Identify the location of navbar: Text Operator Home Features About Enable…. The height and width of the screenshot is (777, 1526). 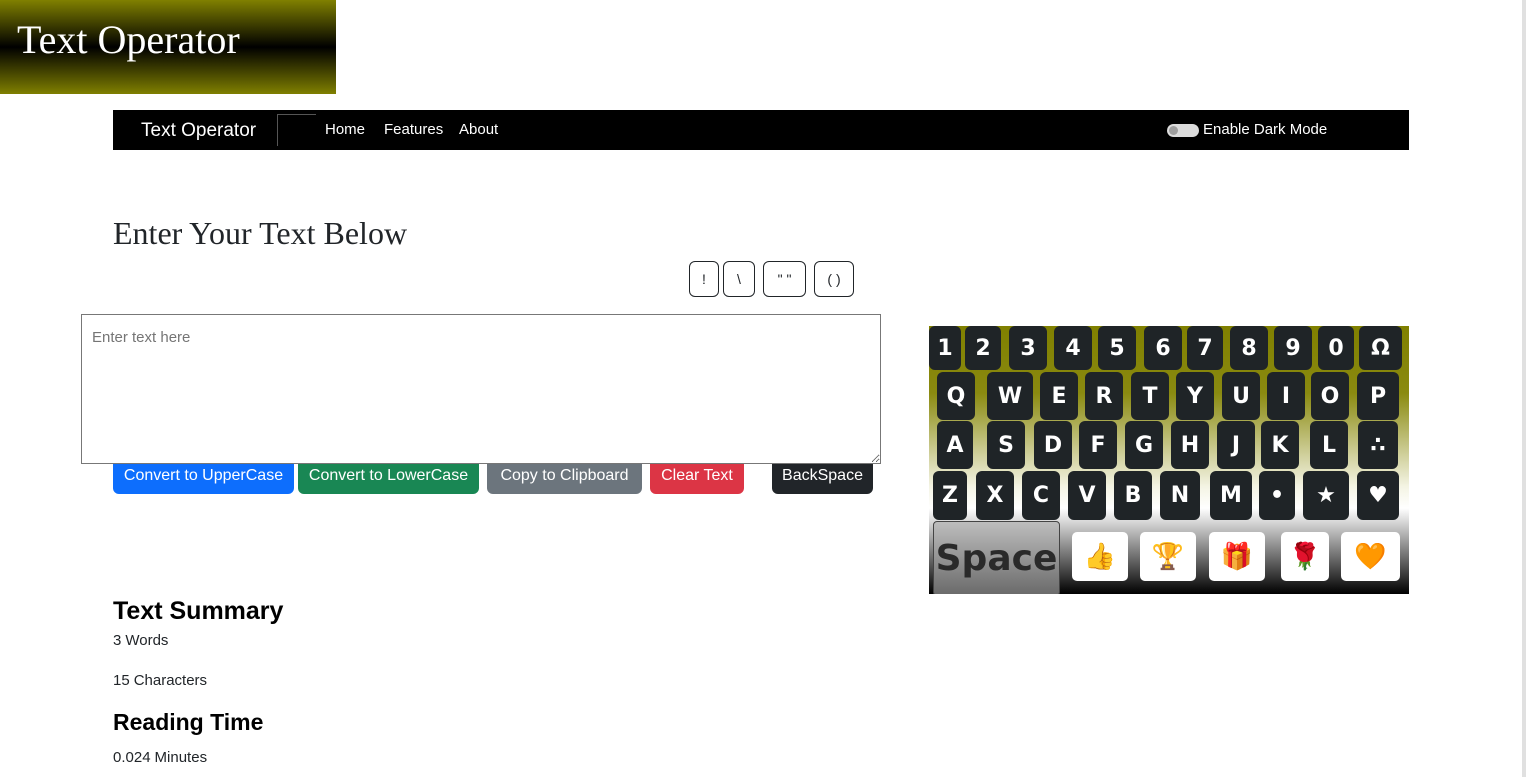
(761, 130).